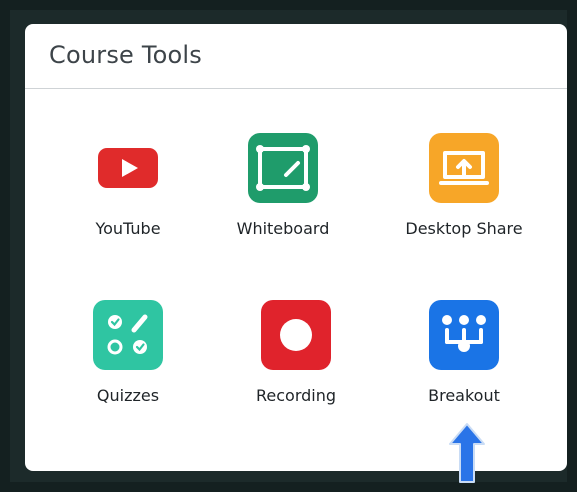 The image size is (577, 492). I want to click on tool-breakout: Breakout, so click(464, 352).